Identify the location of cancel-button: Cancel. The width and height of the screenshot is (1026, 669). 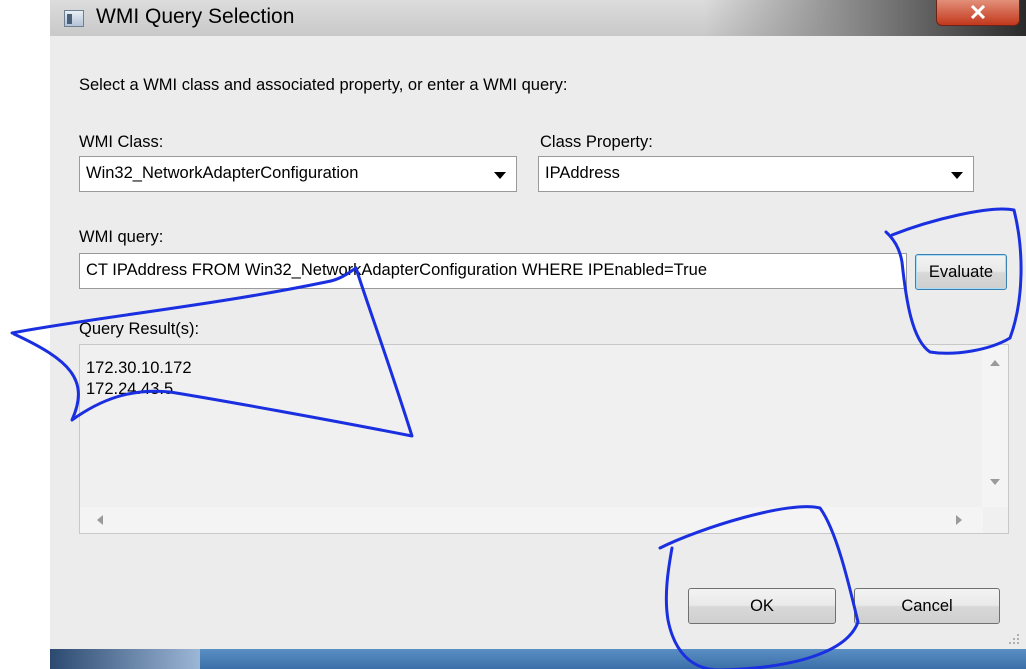
(927, 606).